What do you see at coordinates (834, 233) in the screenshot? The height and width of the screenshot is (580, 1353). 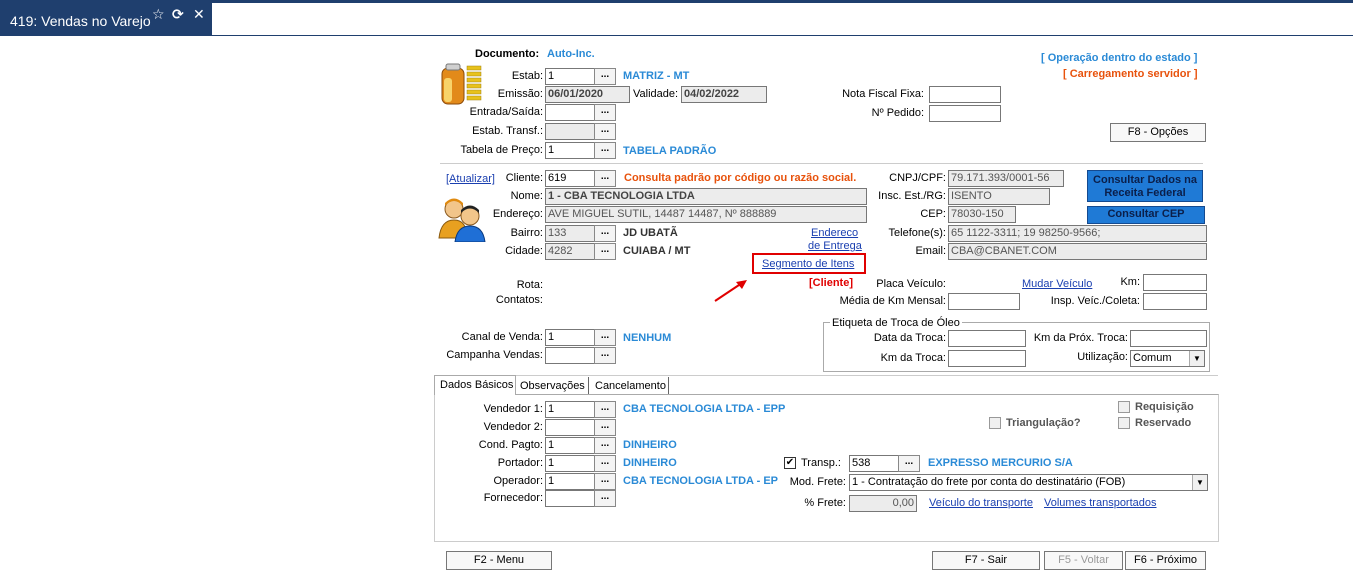 I see `endereco-entrega-link-1: Endereco` at bounding box center [834, 233].